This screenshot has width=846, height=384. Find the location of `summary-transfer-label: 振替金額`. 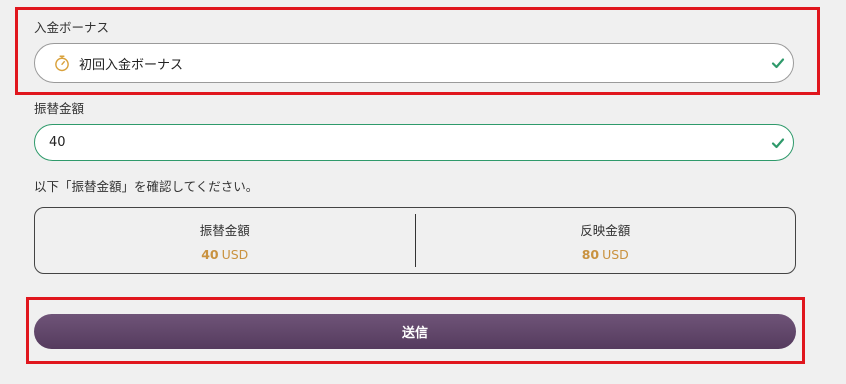

summary-transfer-label: 振替金額 is located at coordinates (224, 230).